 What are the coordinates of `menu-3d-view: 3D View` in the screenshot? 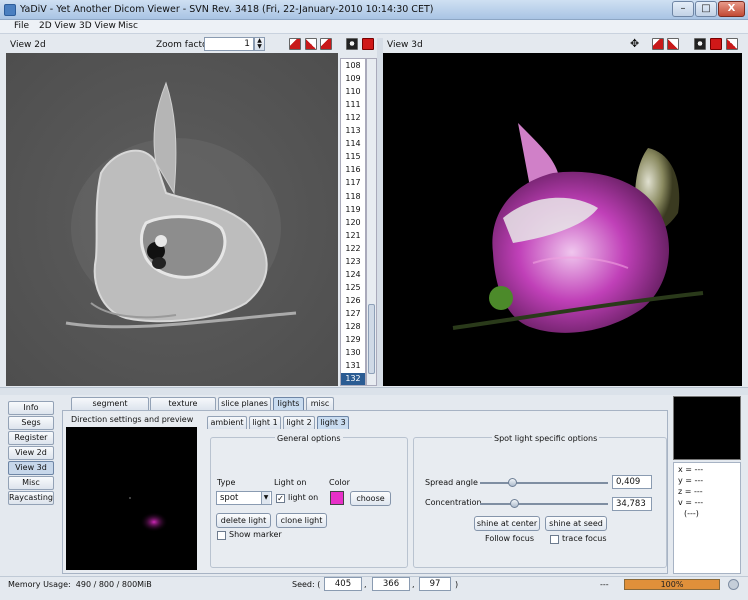 It's located at (97, 26).